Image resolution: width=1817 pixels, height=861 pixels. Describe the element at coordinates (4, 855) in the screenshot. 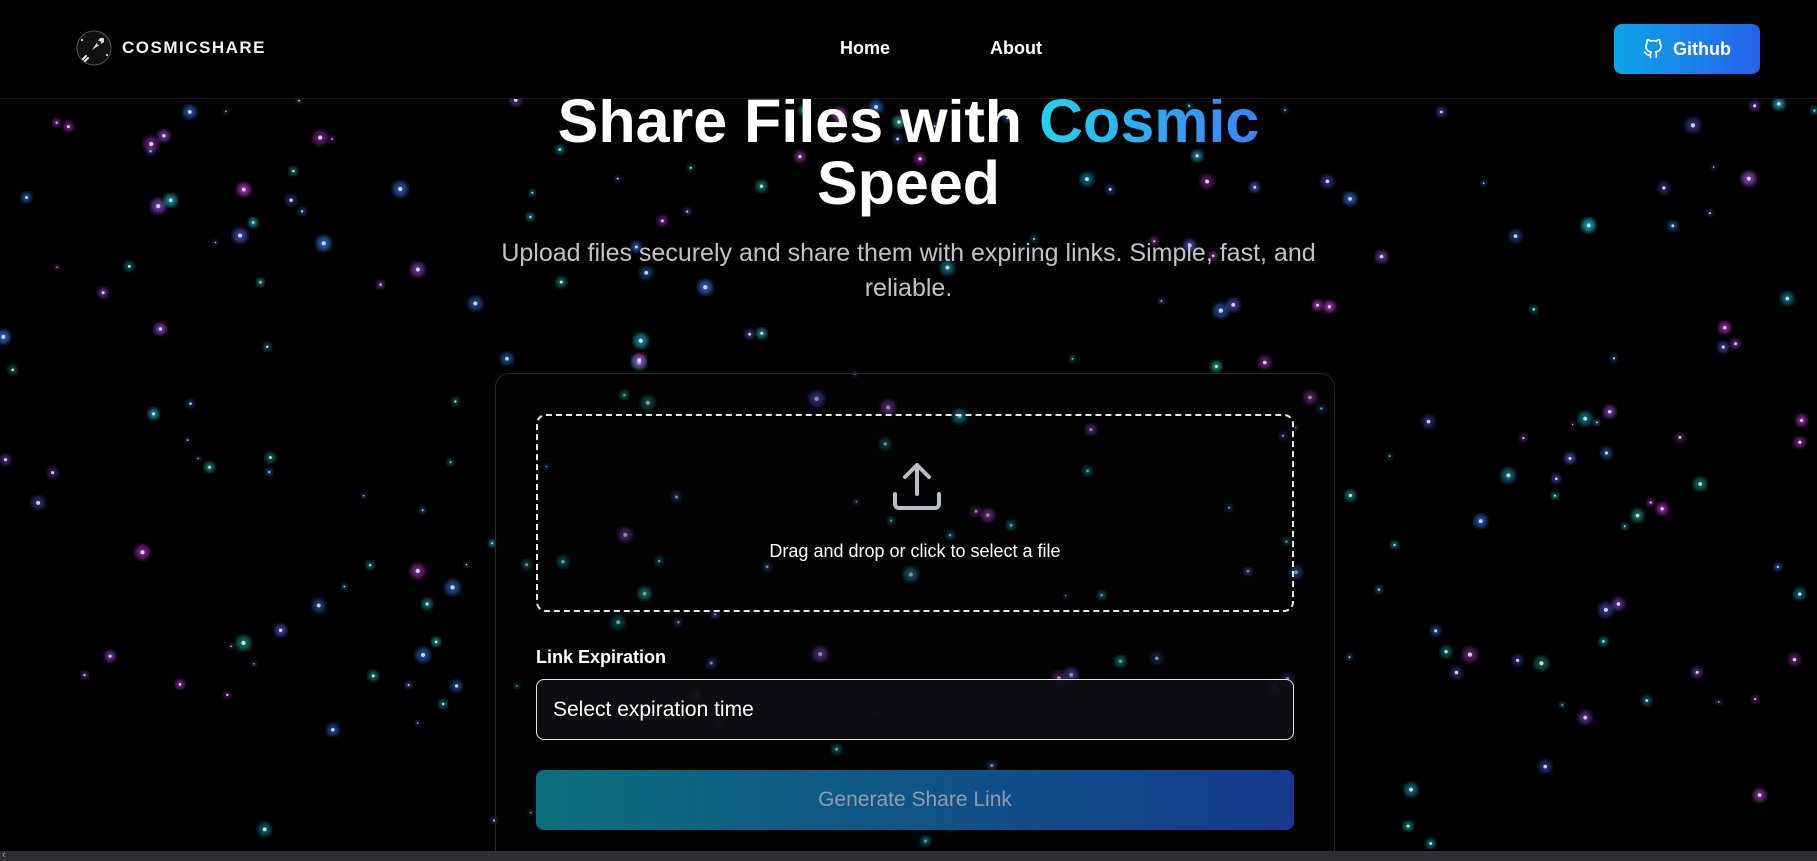

I see `scroll-left-arrow-icon: ‹` at that location.